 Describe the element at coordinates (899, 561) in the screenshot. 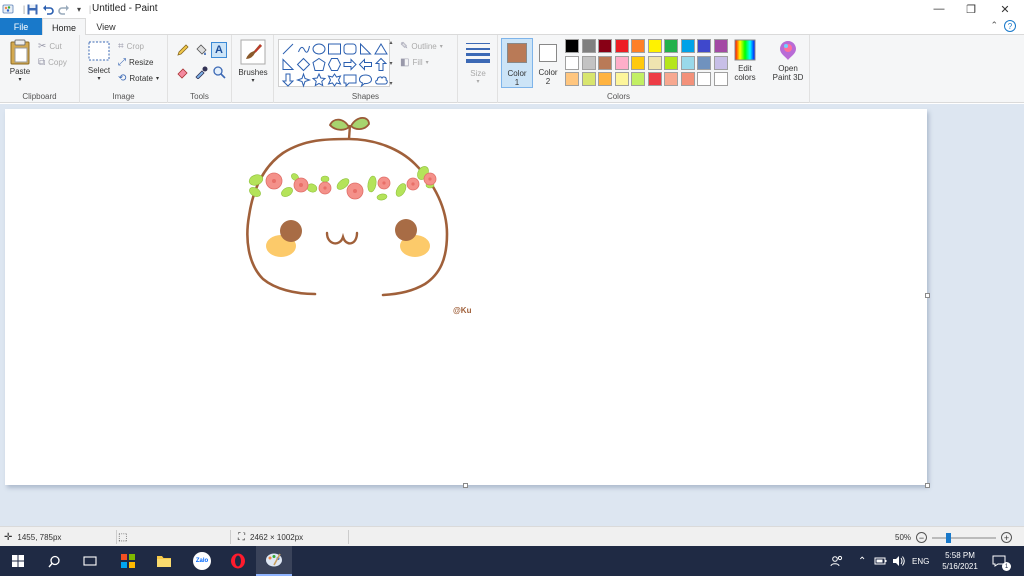

I see `volume-icon` at that location.